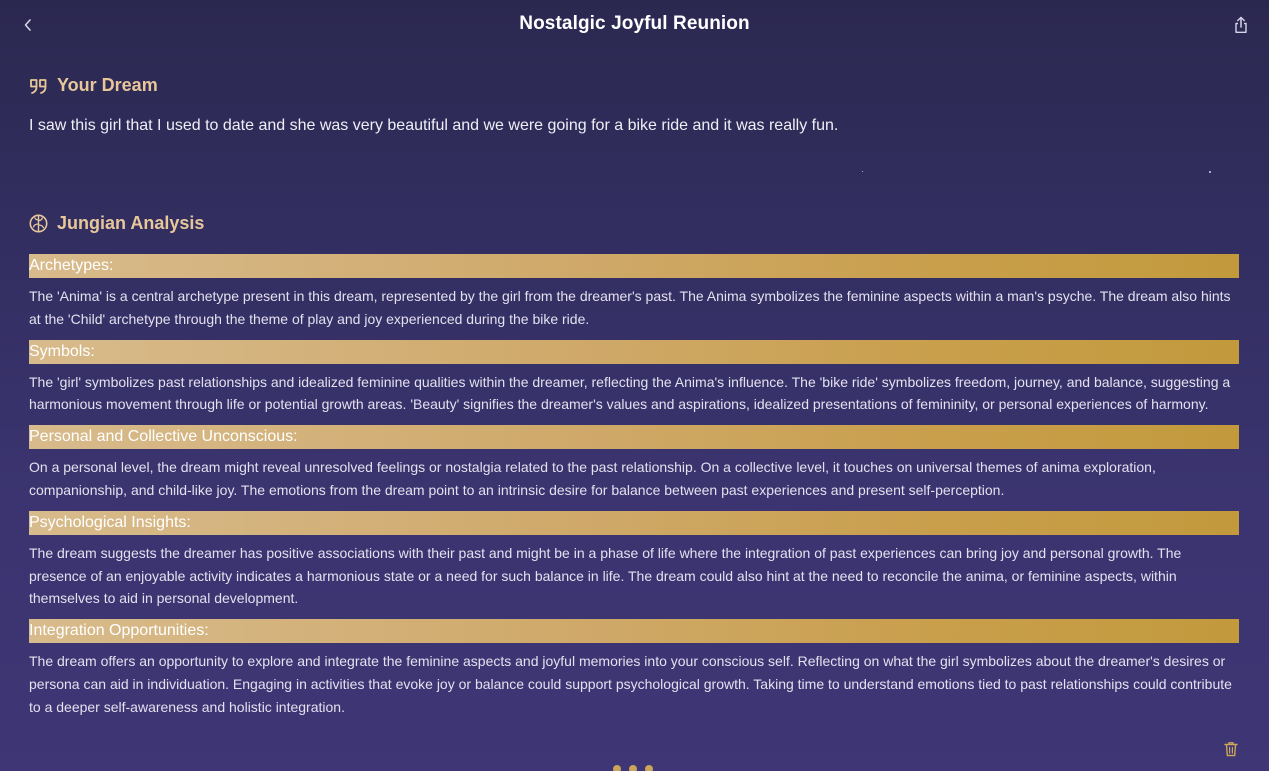 This screenshot has width=1269, height=771. Describe the element at coordinates (634, 351) in the screenshot. I see `section-title: Symbols:` at that location.